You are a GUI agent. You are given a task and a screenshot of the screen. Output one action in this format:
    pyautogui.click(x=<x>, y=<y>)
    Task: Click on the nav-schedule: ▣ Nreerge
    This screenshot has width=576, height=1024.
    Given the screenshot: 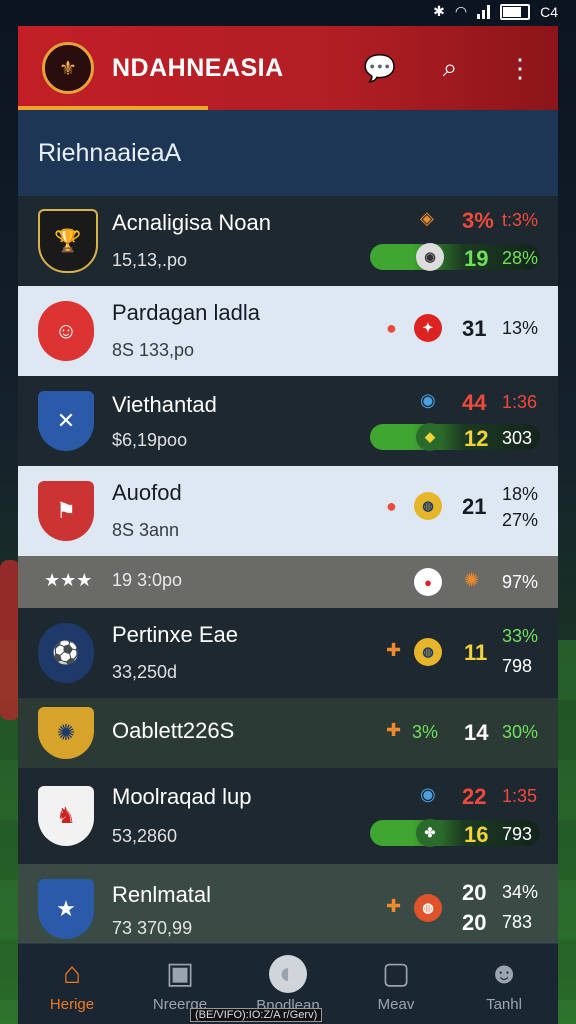 What is the action you would take?
    pyautogui.click(x=180, y=984)
    